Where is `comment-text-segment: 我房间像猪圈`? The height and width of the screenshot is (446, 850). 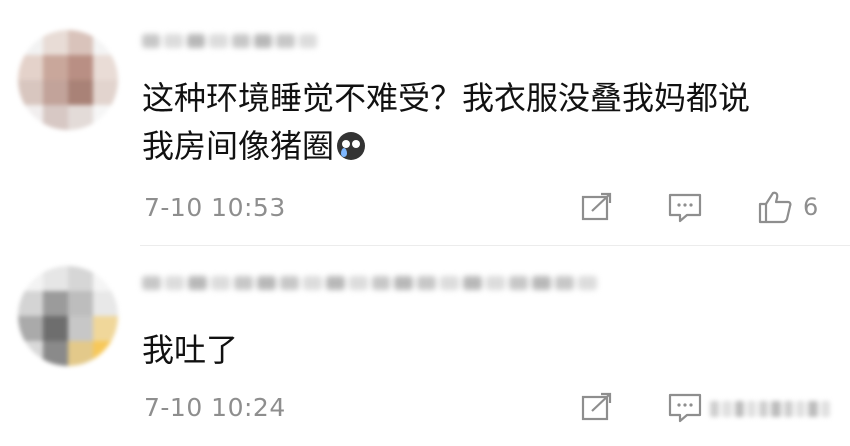 comment-text-segment: 我房间像猪圈 is located at coordinates (238, 146).